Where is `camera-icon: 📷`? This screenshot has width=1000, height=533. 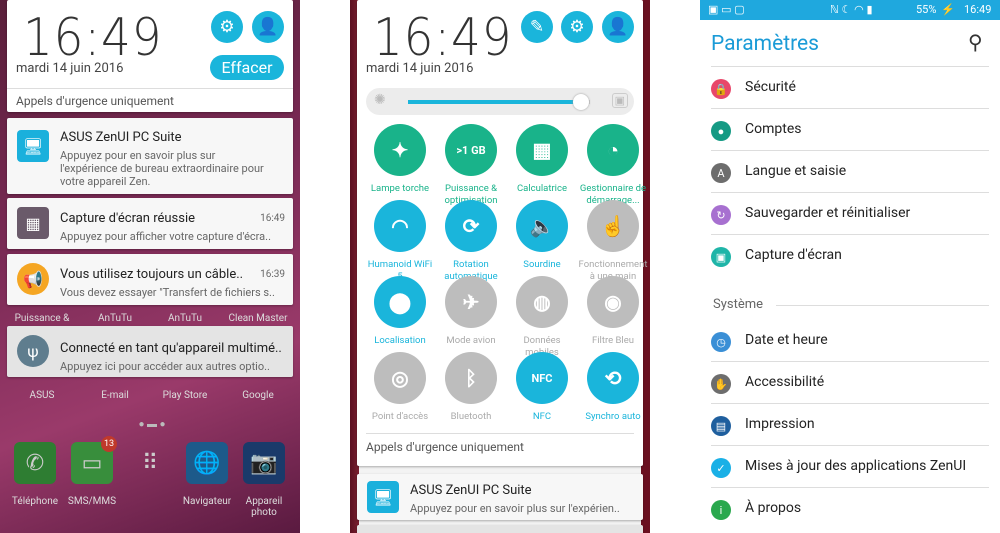
camera-icon: 📷 is located at coordinates (264, 463).